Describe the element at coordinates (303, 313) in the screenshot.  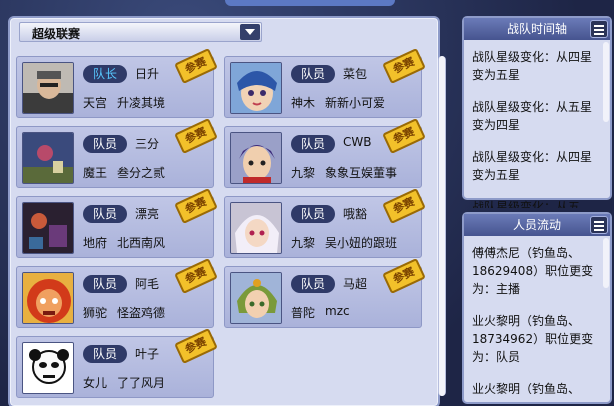
I see `player-realm: 普陀` at that location.